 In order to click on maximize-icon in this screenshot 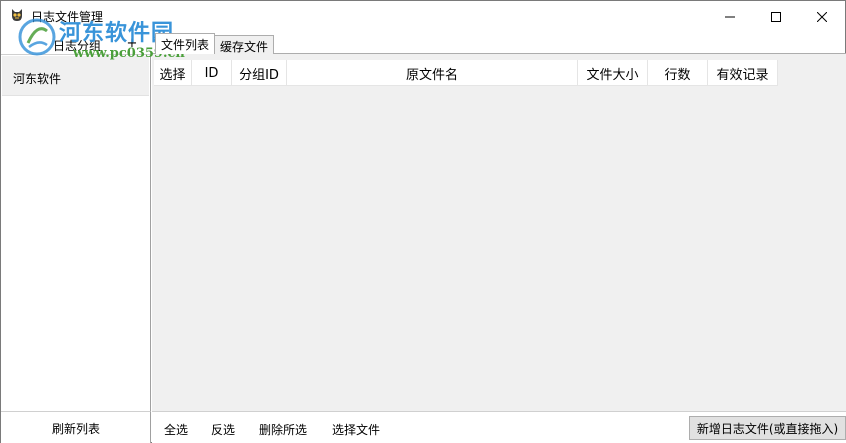, I will do `click(776, 16)`.